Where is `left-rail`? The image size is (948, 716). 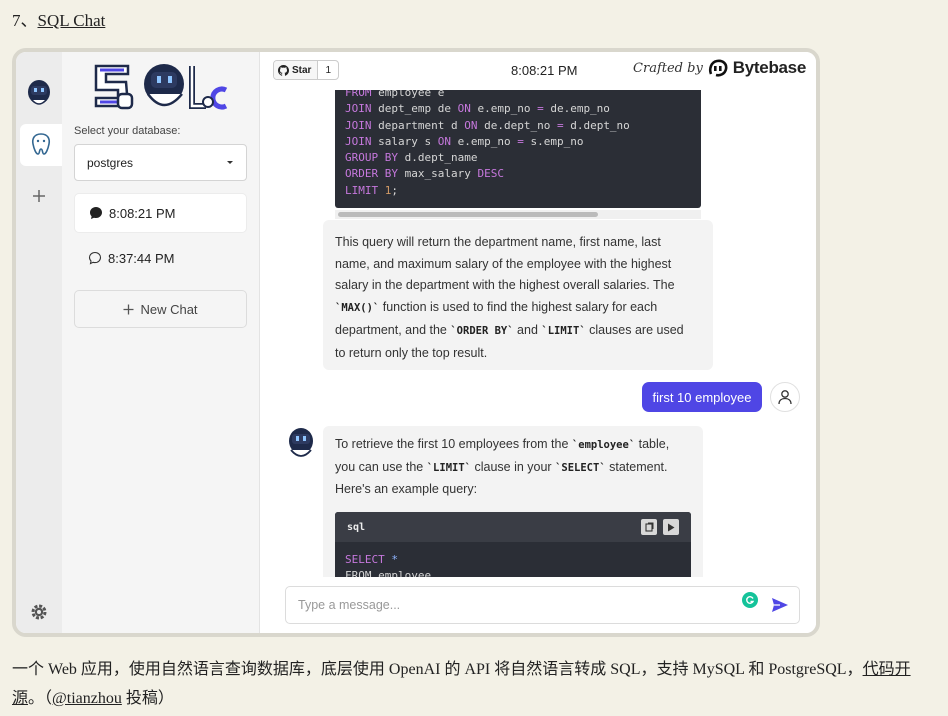 left-rail is located at coordinates (39, 342).